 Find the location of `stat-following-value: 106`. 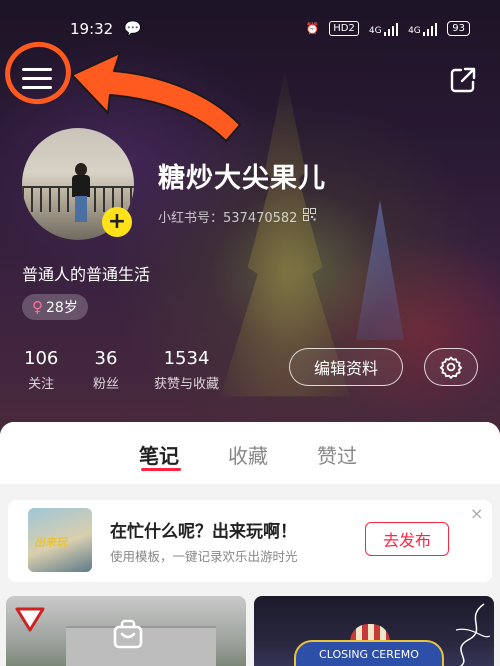

stat-following-value: 106 is located at coordinates (41, 358).